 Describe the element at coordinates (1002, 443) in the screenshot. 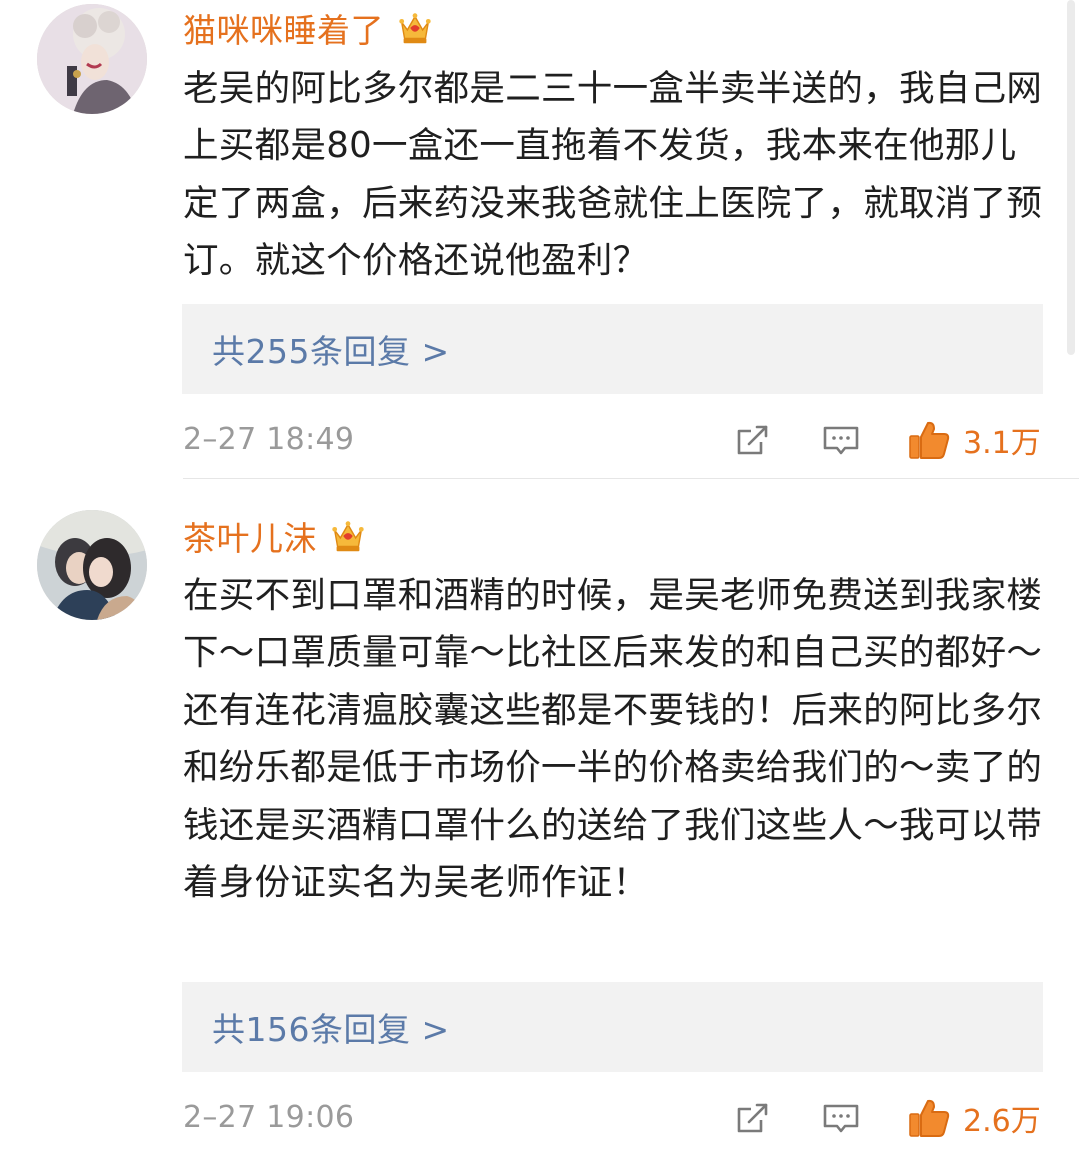

I see `like-count: 3.1万` at that location.